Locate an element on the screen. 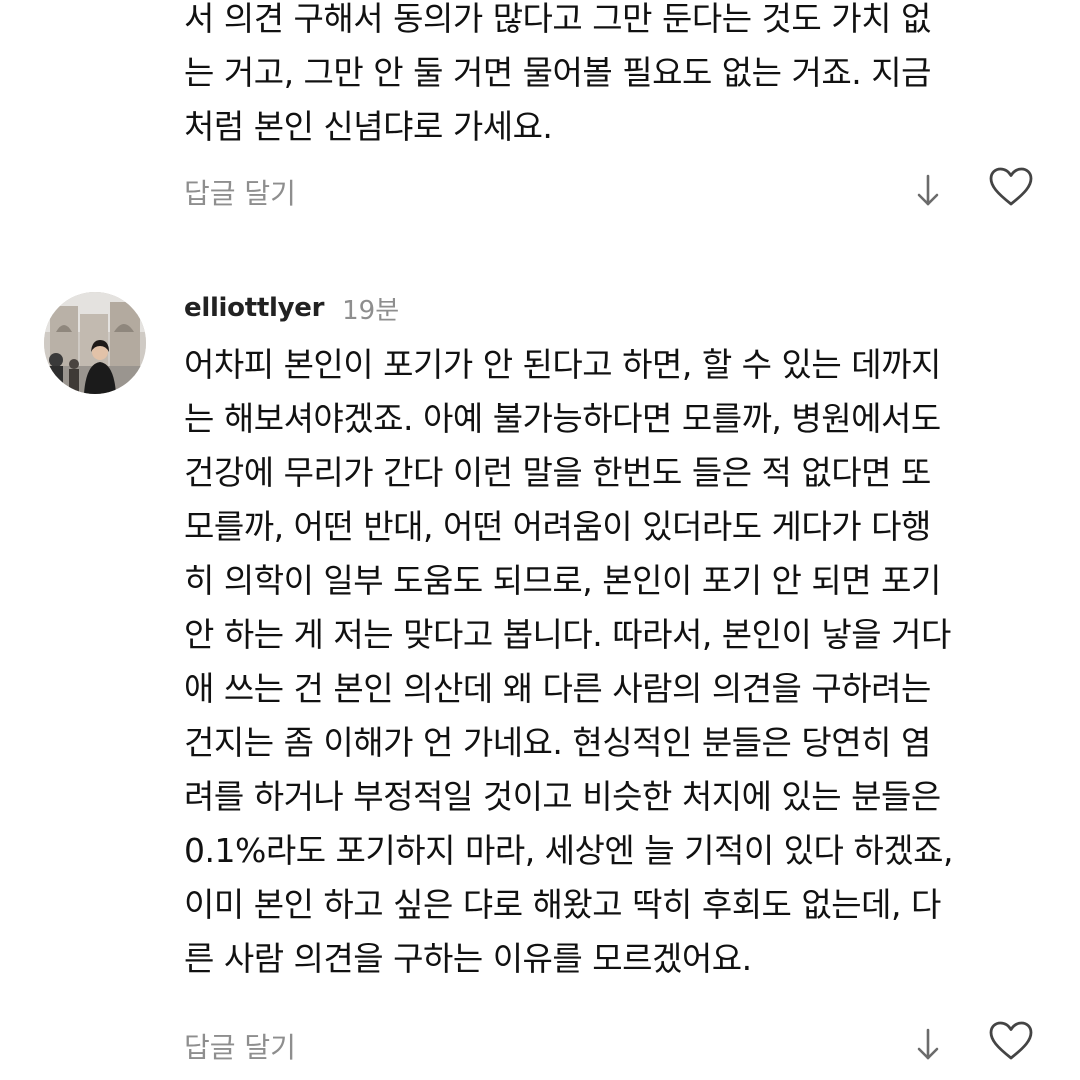 This screenshot has width=1080, height=1080. comment-timestamp: 19분 is located at coordinates (371, 310).